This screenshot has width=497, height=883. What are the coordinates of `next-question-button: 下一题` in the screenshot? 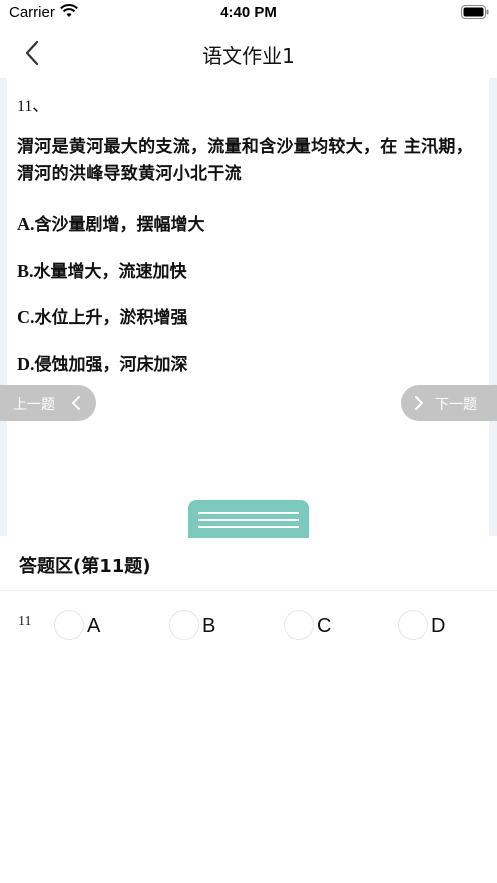 It's located at (449, 403).